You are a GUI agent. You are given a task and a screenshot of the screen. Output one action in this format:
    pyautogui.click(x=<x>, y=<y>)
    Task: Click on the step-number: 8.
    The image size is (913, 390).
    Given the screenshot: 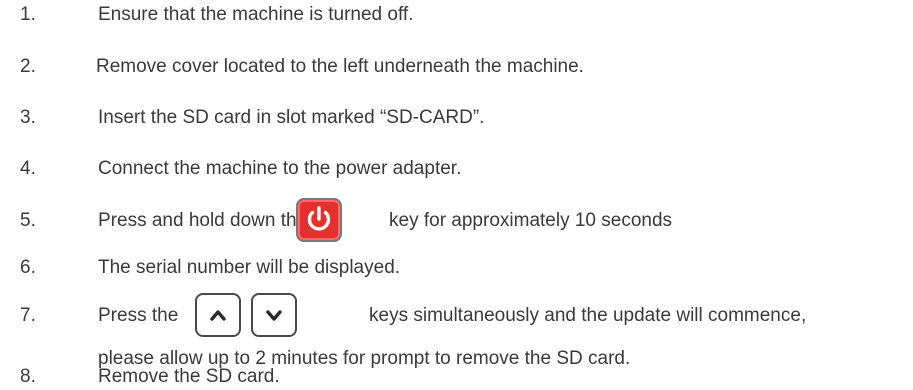 What is the action you would take?
    pyautogui.click(x=28, y=376)
    